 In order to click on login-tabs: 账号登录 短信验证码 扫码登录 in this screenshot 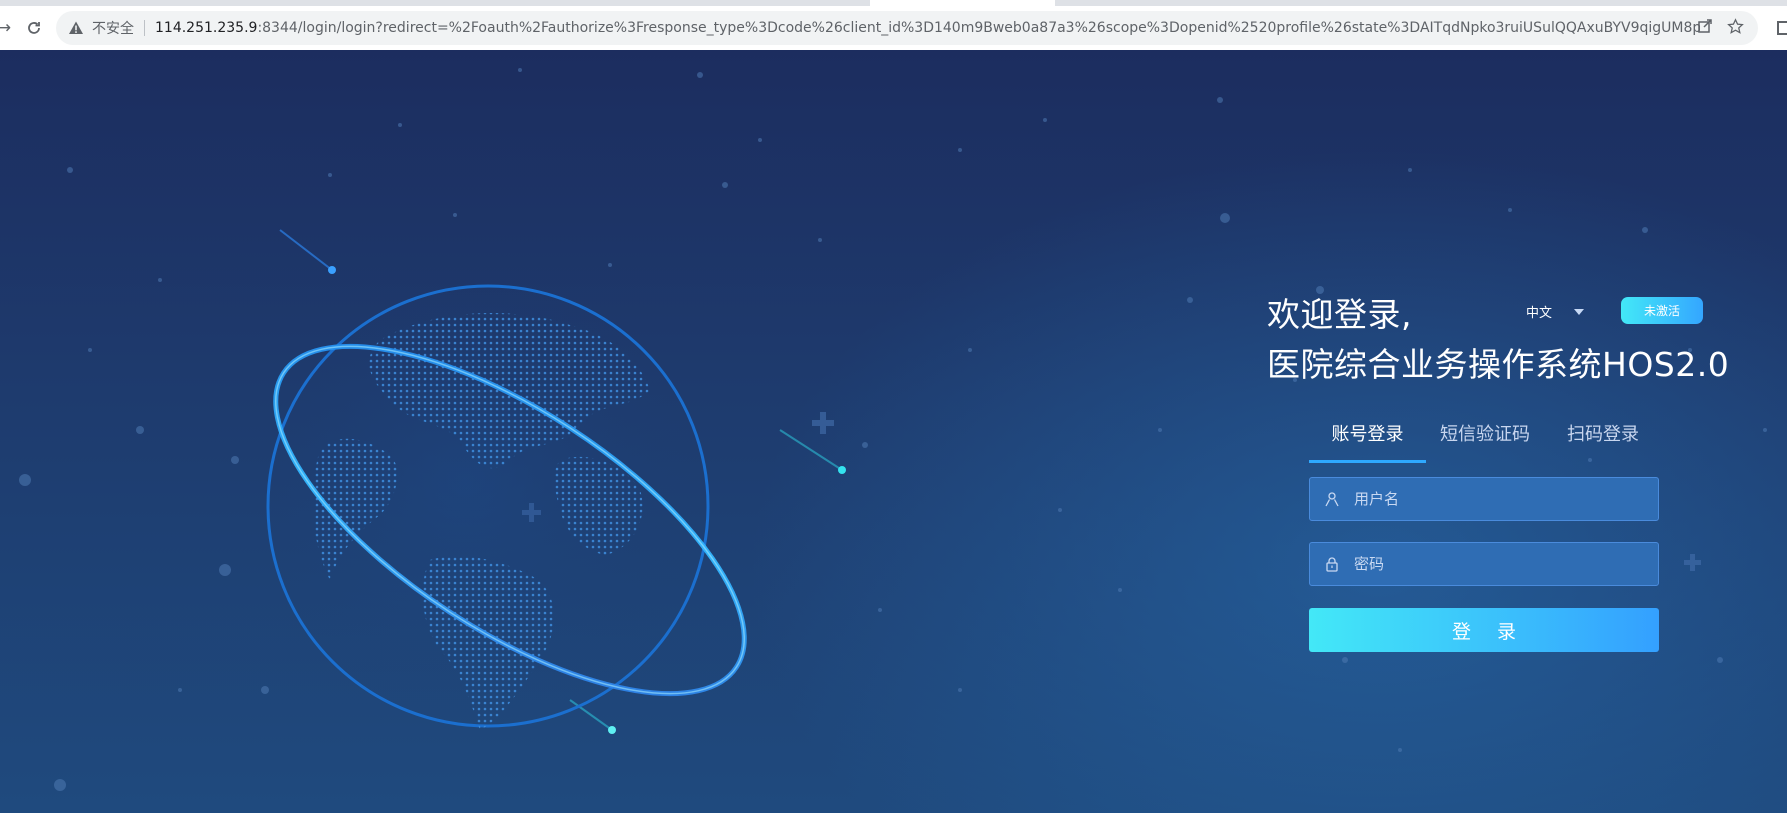, I will do `click(1485, 441)`.